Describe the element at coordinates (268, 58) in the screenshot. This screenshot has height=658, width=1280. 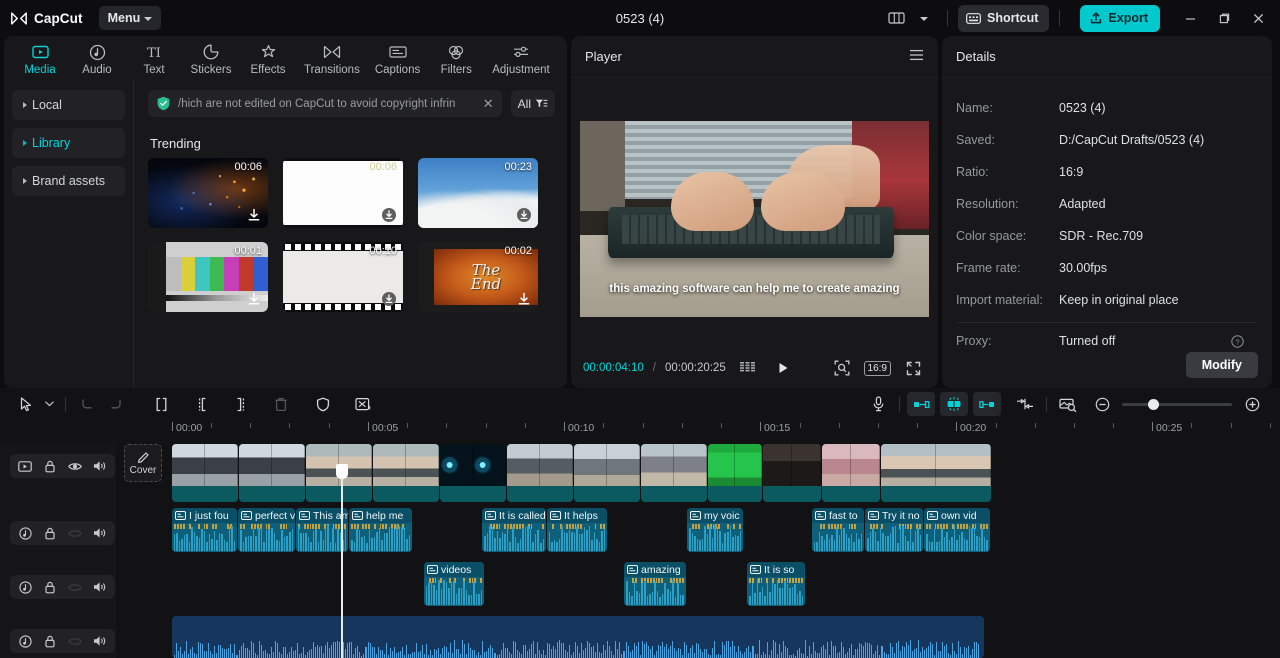
I see `tab-effects: Effects` at that location.